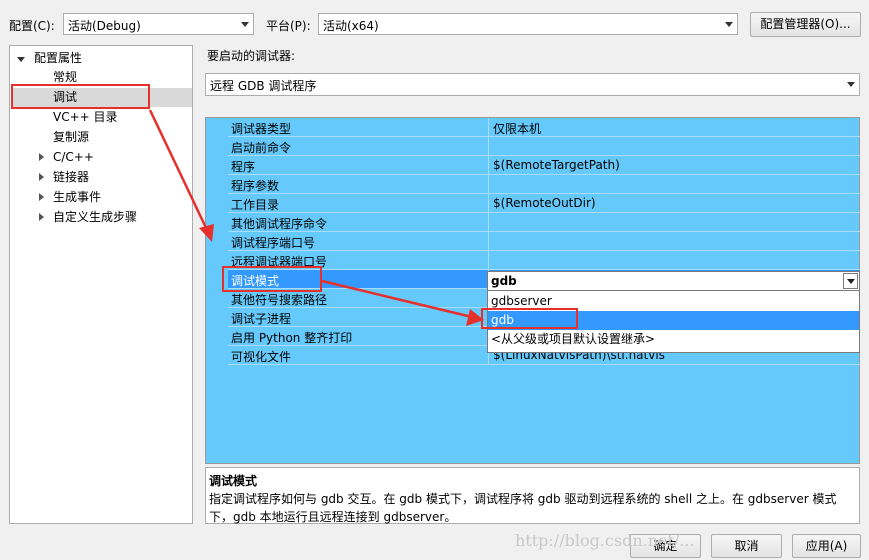  I want to click on property-name: 启用 Python 整齐打印, so click(292, 338).